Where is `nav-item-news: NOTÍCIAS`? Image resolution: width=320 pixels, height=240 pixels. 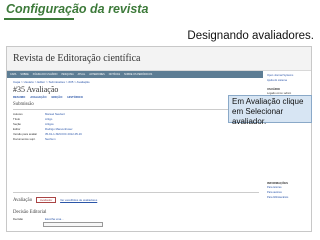
nav-item-news: NOTÍCIAS is located at coordinates (114, 74).